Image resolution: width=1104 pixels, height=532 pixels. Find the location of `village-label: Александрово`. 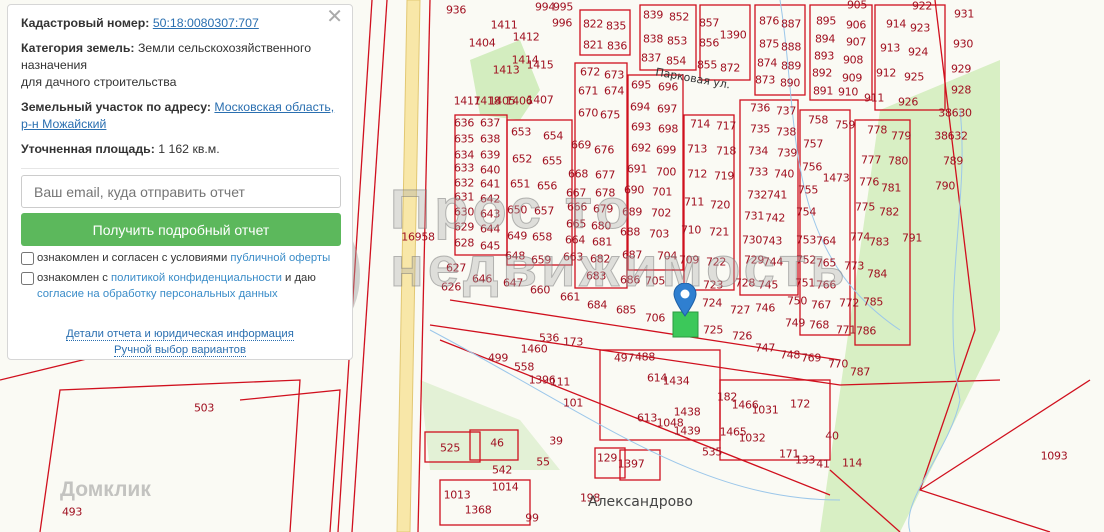

village-label: Александрово is located at coordinates (640, 502).